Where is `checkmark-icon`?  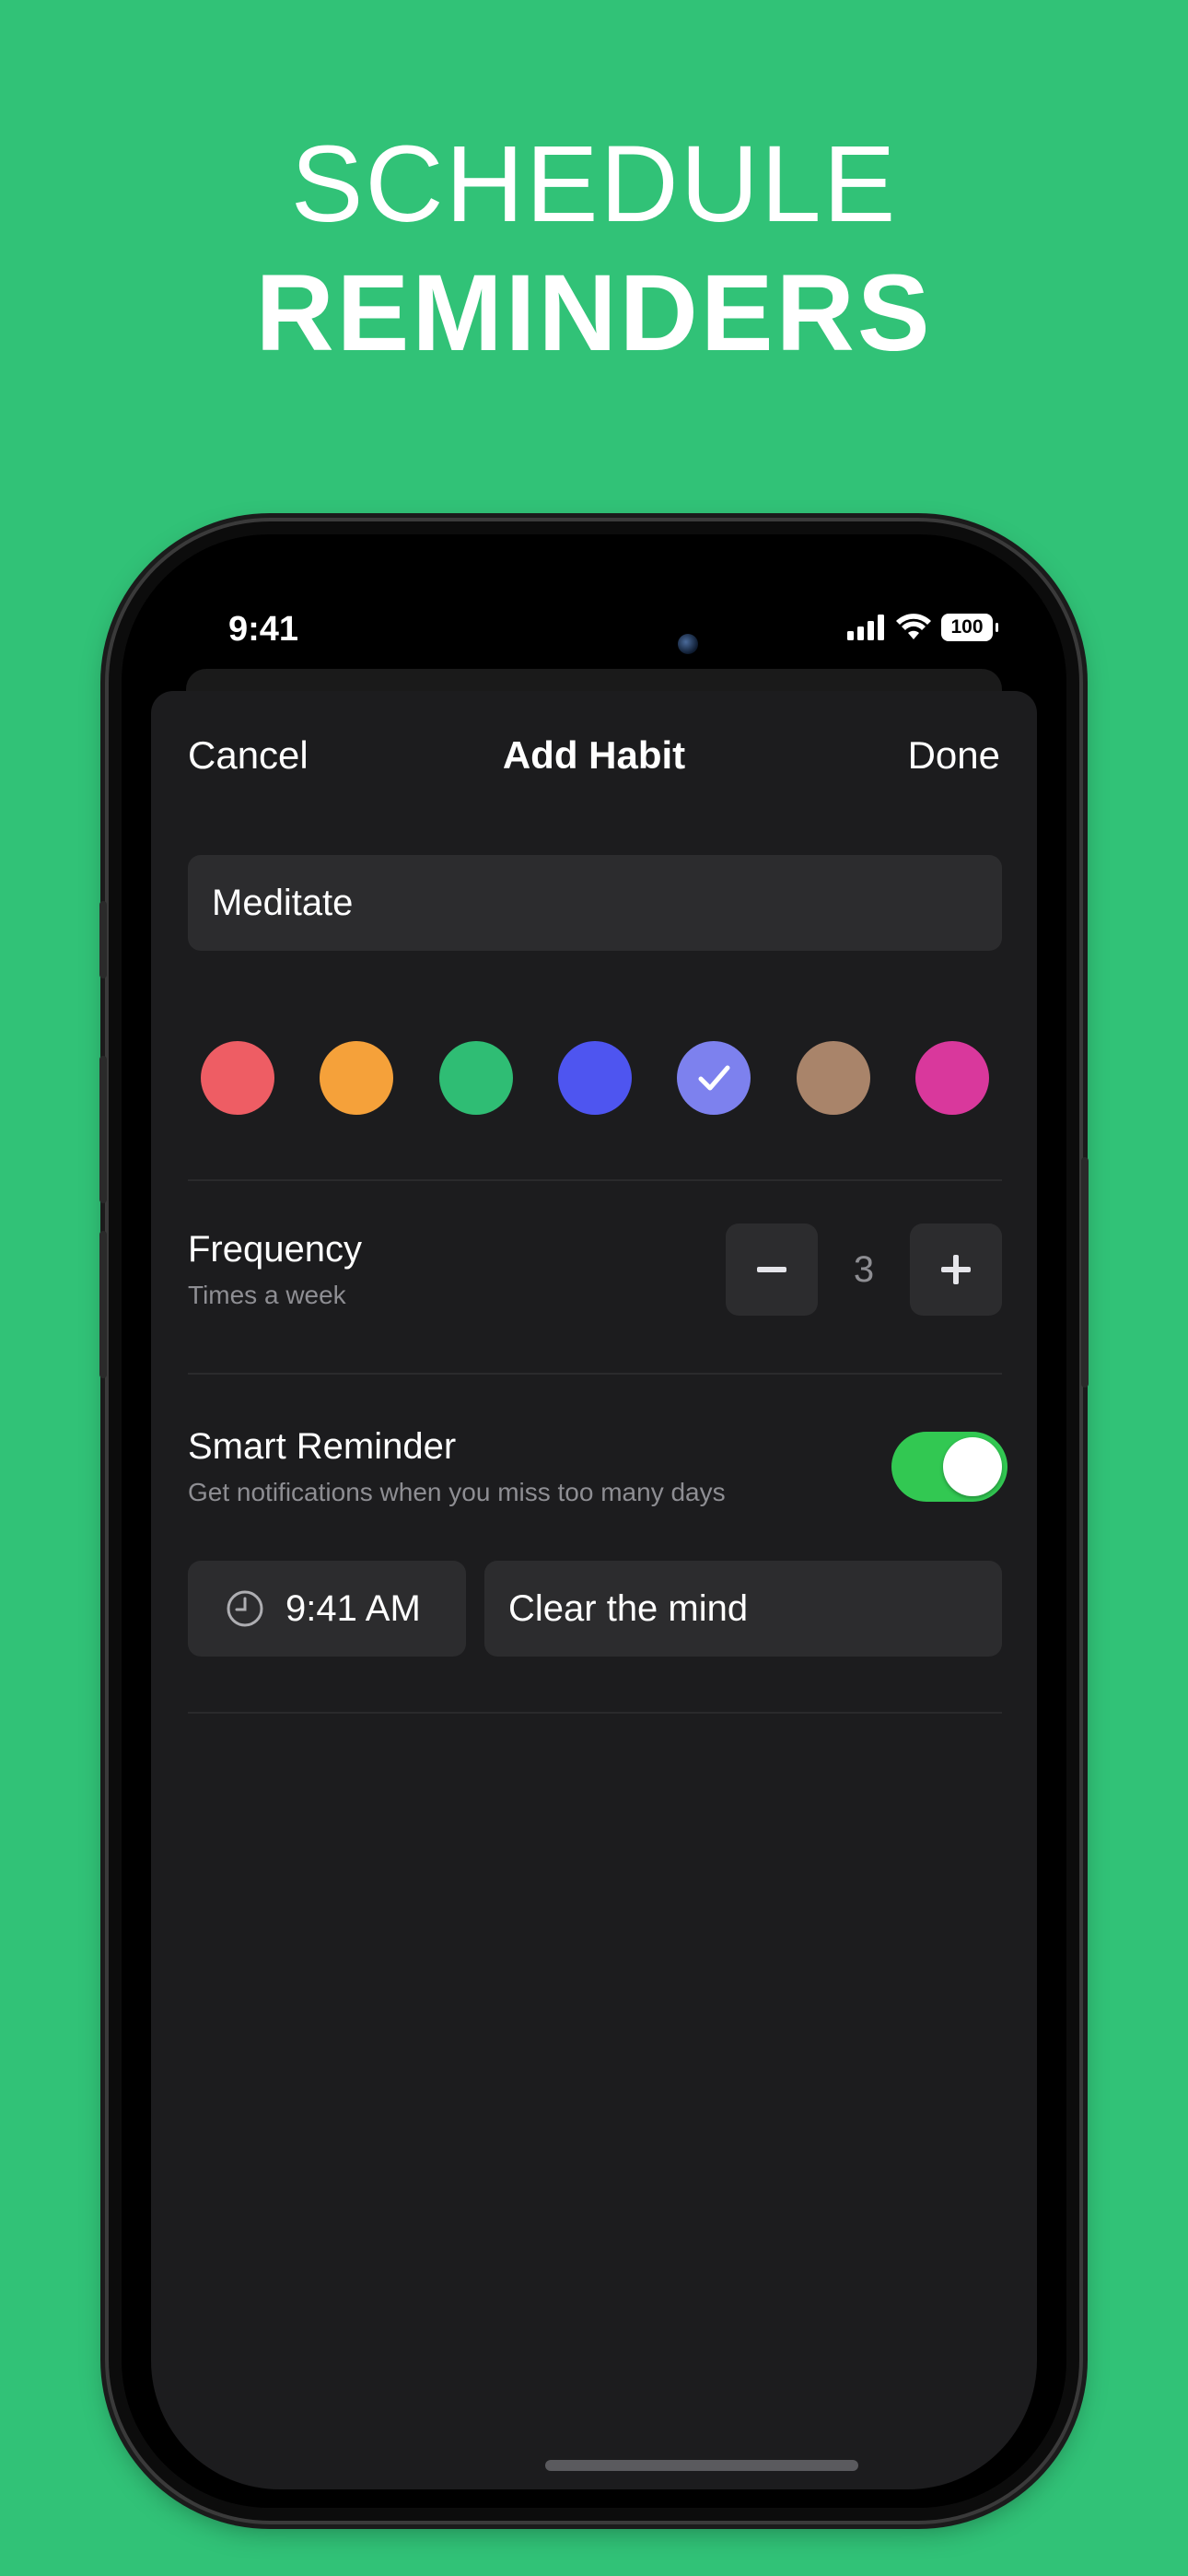
checkmark-icon is located at coordinates (714, 1078).